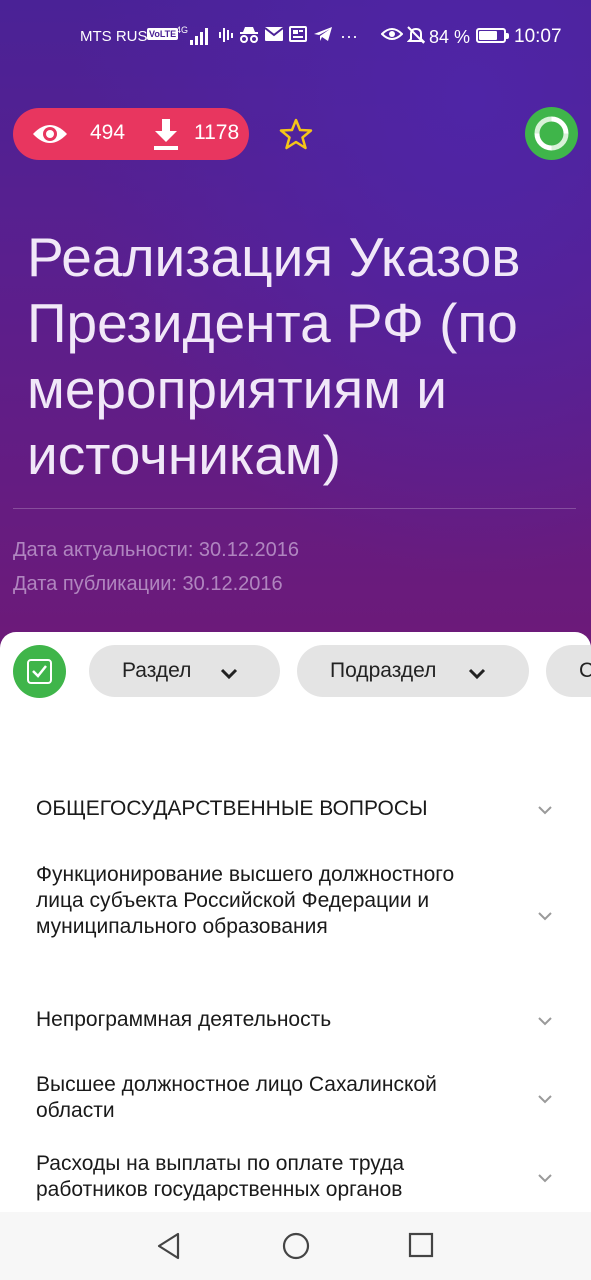  I want to click on select-all-button, so click(39, 671).